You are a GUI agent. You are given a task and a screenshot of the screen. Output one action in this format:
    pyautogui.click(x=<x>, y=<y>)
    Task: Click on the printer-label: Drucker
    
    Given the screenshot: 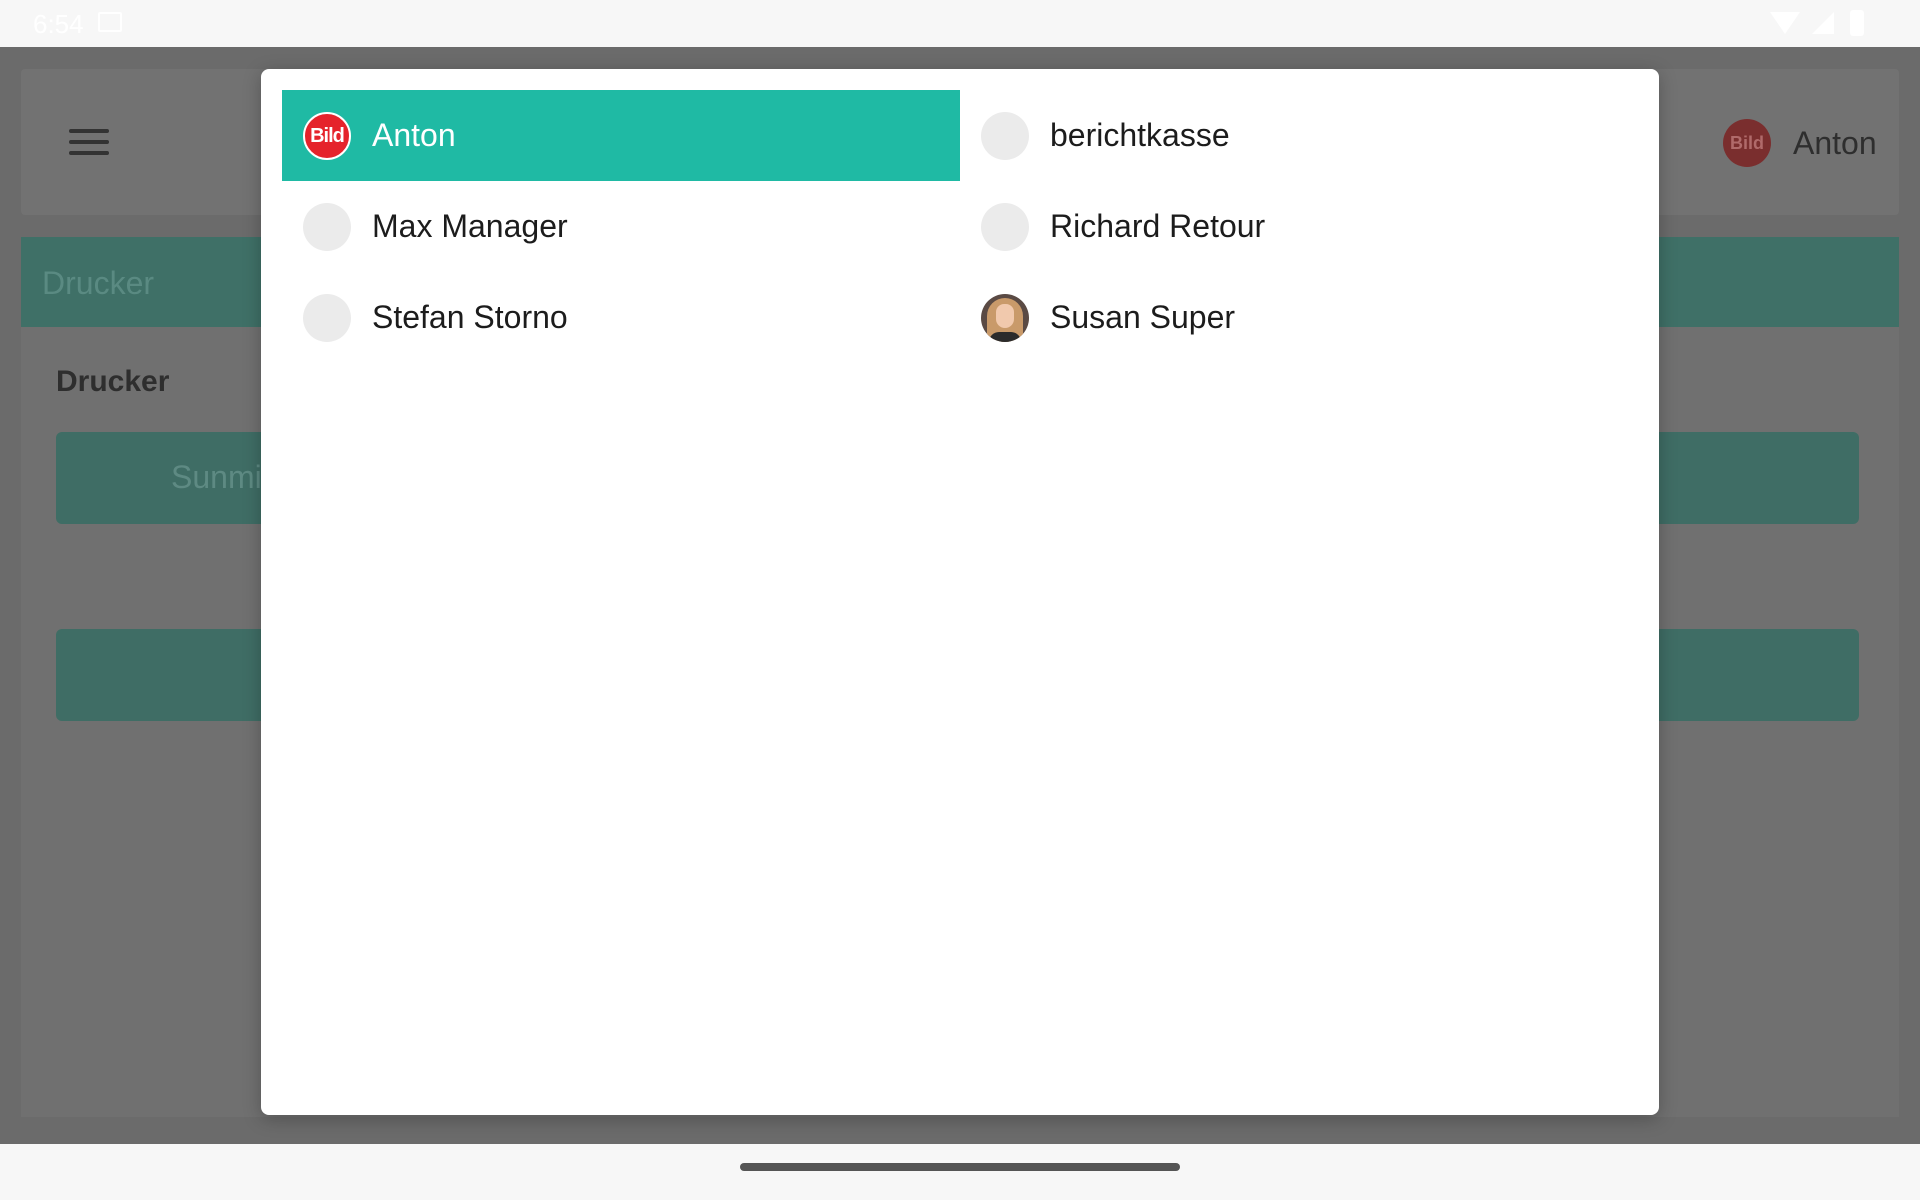 What is the action you would take?
    pyautogui.click(x=113, y=381)
    